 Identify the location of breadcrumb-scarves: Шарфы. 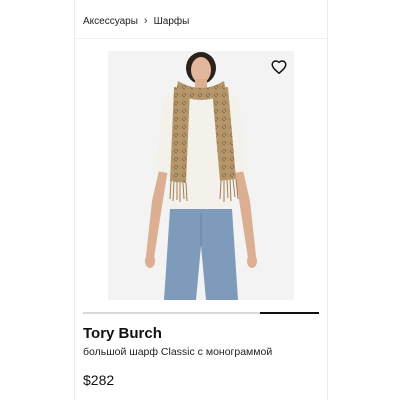
(172, 21).